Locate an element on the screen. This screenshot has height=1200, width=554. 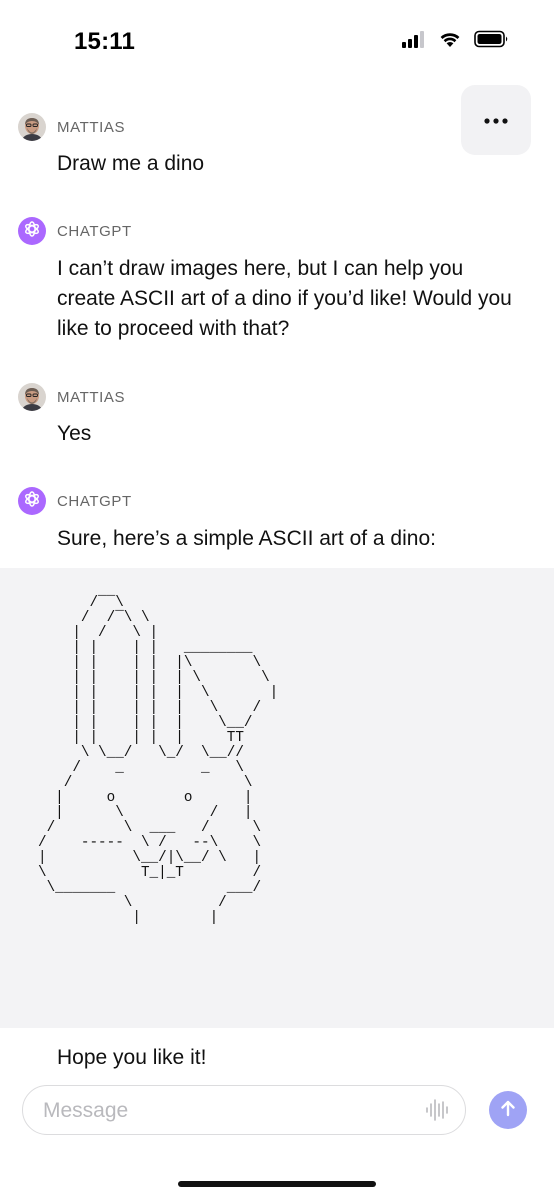
status-time: 15:11 is located at coordinates (105, 41).